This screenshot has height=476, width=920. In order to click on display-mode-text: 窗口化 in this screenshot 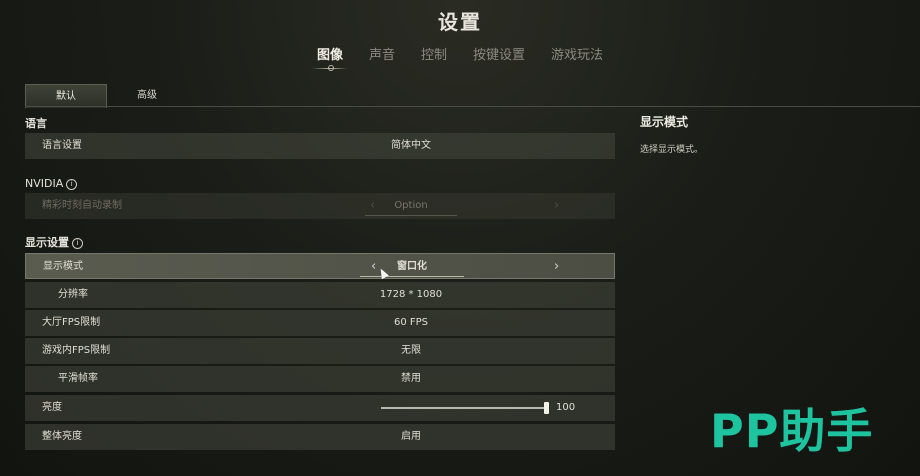, I will do `click(412, 266)`.